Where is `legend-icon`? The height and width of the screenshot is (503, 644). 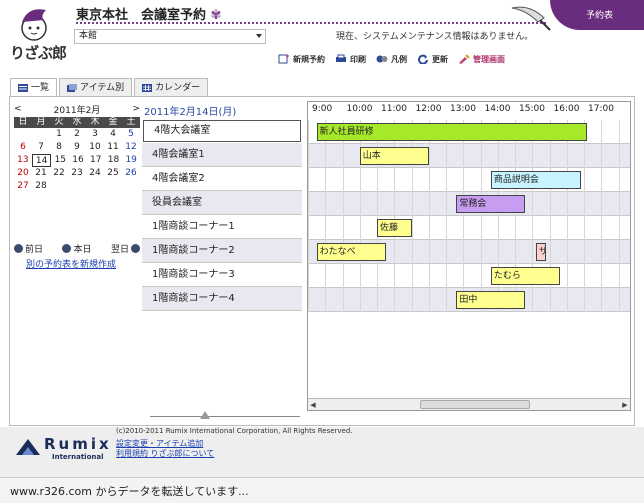 legend-icon is located at coordinates (382, 59).